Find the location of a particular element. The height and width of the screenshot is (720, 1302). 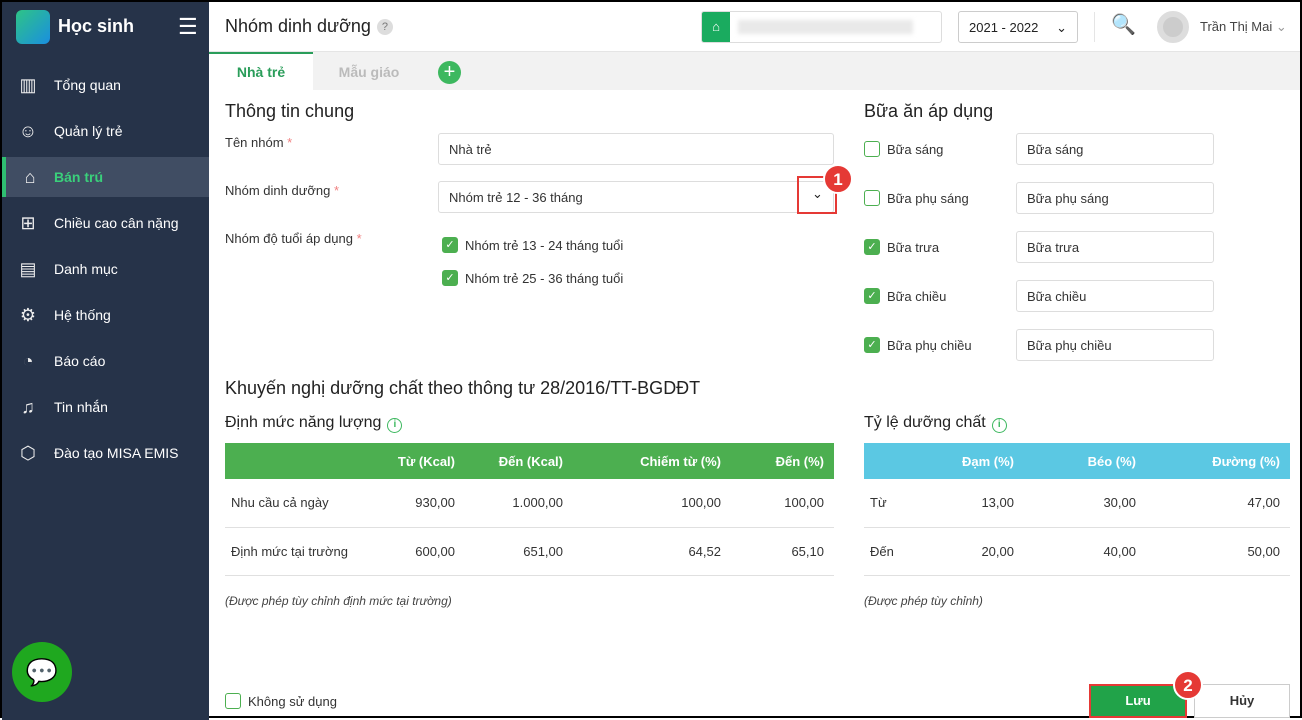

meal-checkbox-1: Bữa sáng is located at coordinates (903, 149).